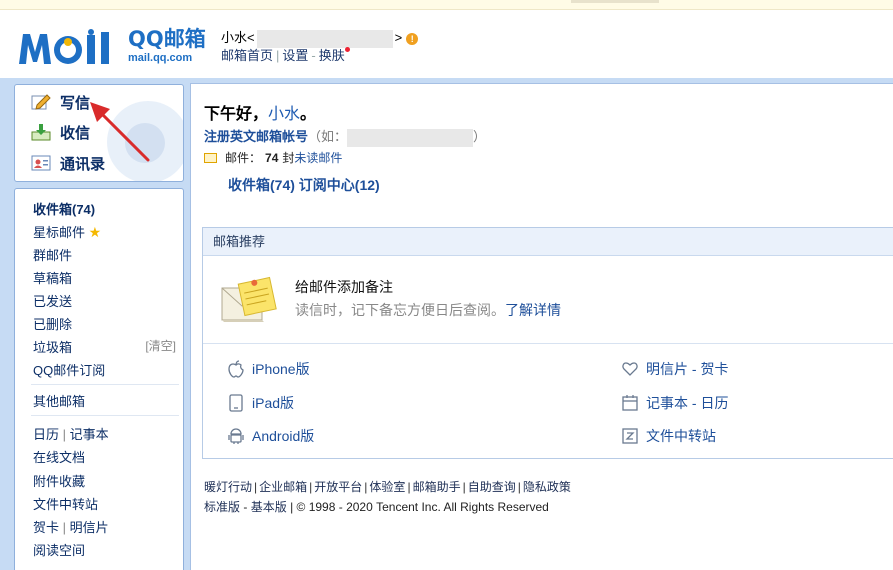 This screenshot has width=893, height=570. I want to click on greeting-name: 小水, so click(284, 114).